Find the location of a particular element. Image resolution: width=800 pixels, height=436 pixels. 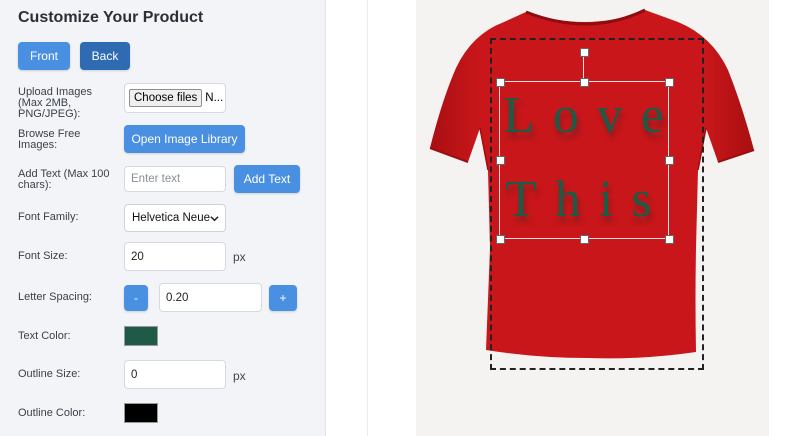

font-family-select: Helvetica Neue is located at coordinates (175, 218).